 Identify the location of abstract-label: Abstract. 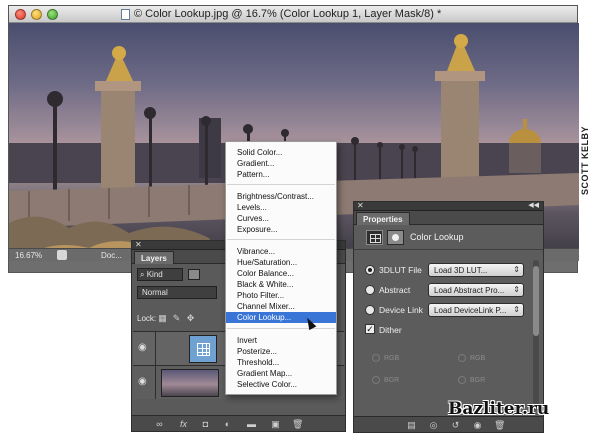
(395, 290).